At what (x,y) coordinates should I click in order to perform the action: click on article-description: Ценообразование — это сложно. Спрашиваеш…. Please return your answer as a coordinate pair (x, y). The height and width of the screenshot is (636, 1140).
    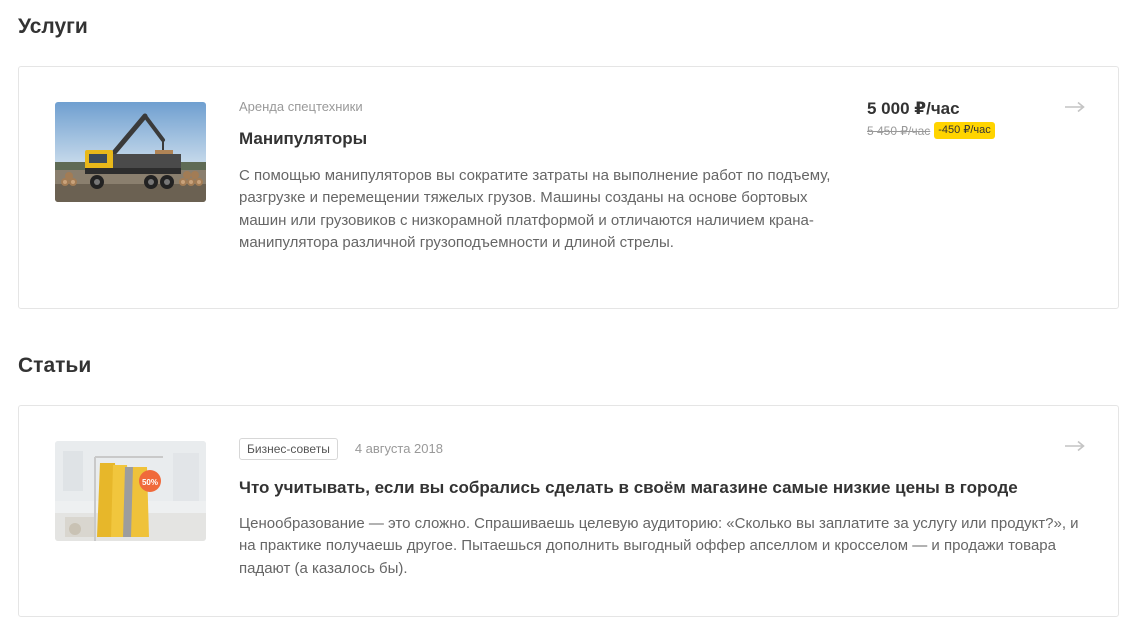
    Looking at the image, I should click on (659, 546).